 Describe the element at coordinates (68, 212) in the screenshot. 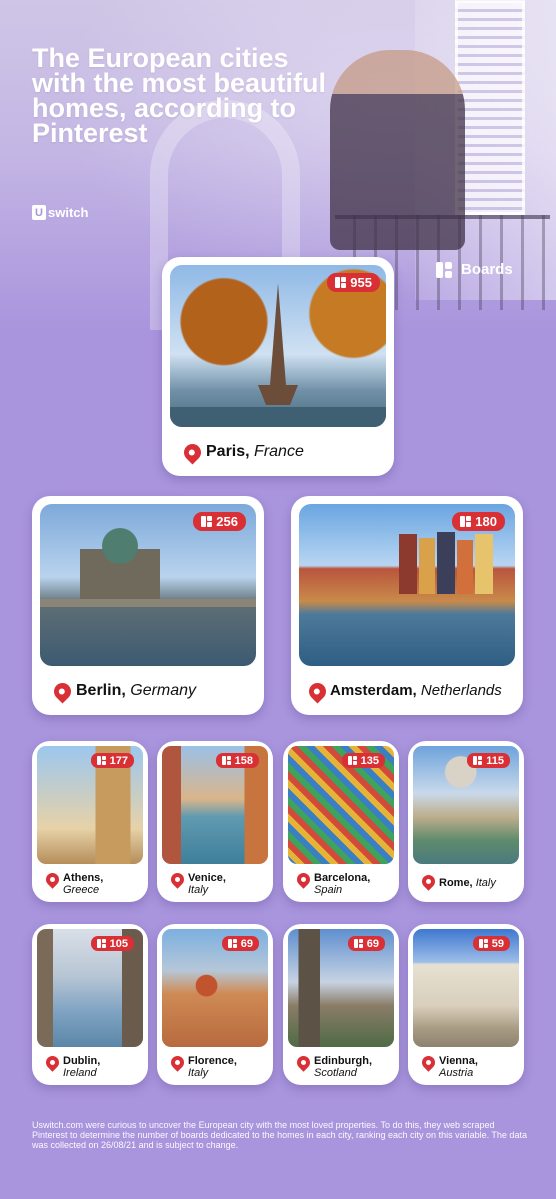

I see `logo-text: switch` at that location.